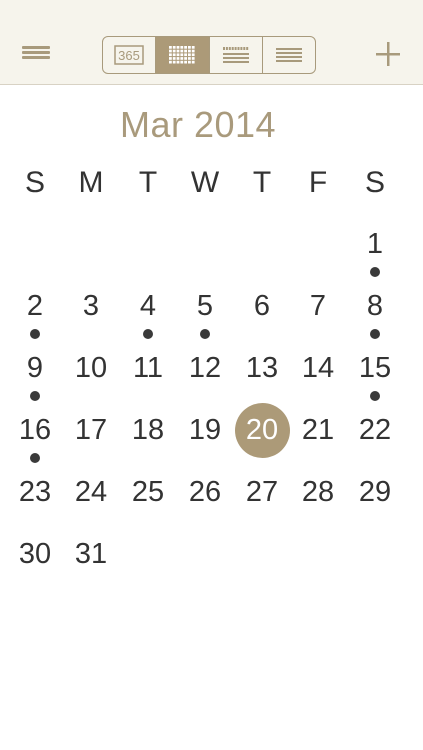  I want to click on day-number: 6, so click(262, 306).